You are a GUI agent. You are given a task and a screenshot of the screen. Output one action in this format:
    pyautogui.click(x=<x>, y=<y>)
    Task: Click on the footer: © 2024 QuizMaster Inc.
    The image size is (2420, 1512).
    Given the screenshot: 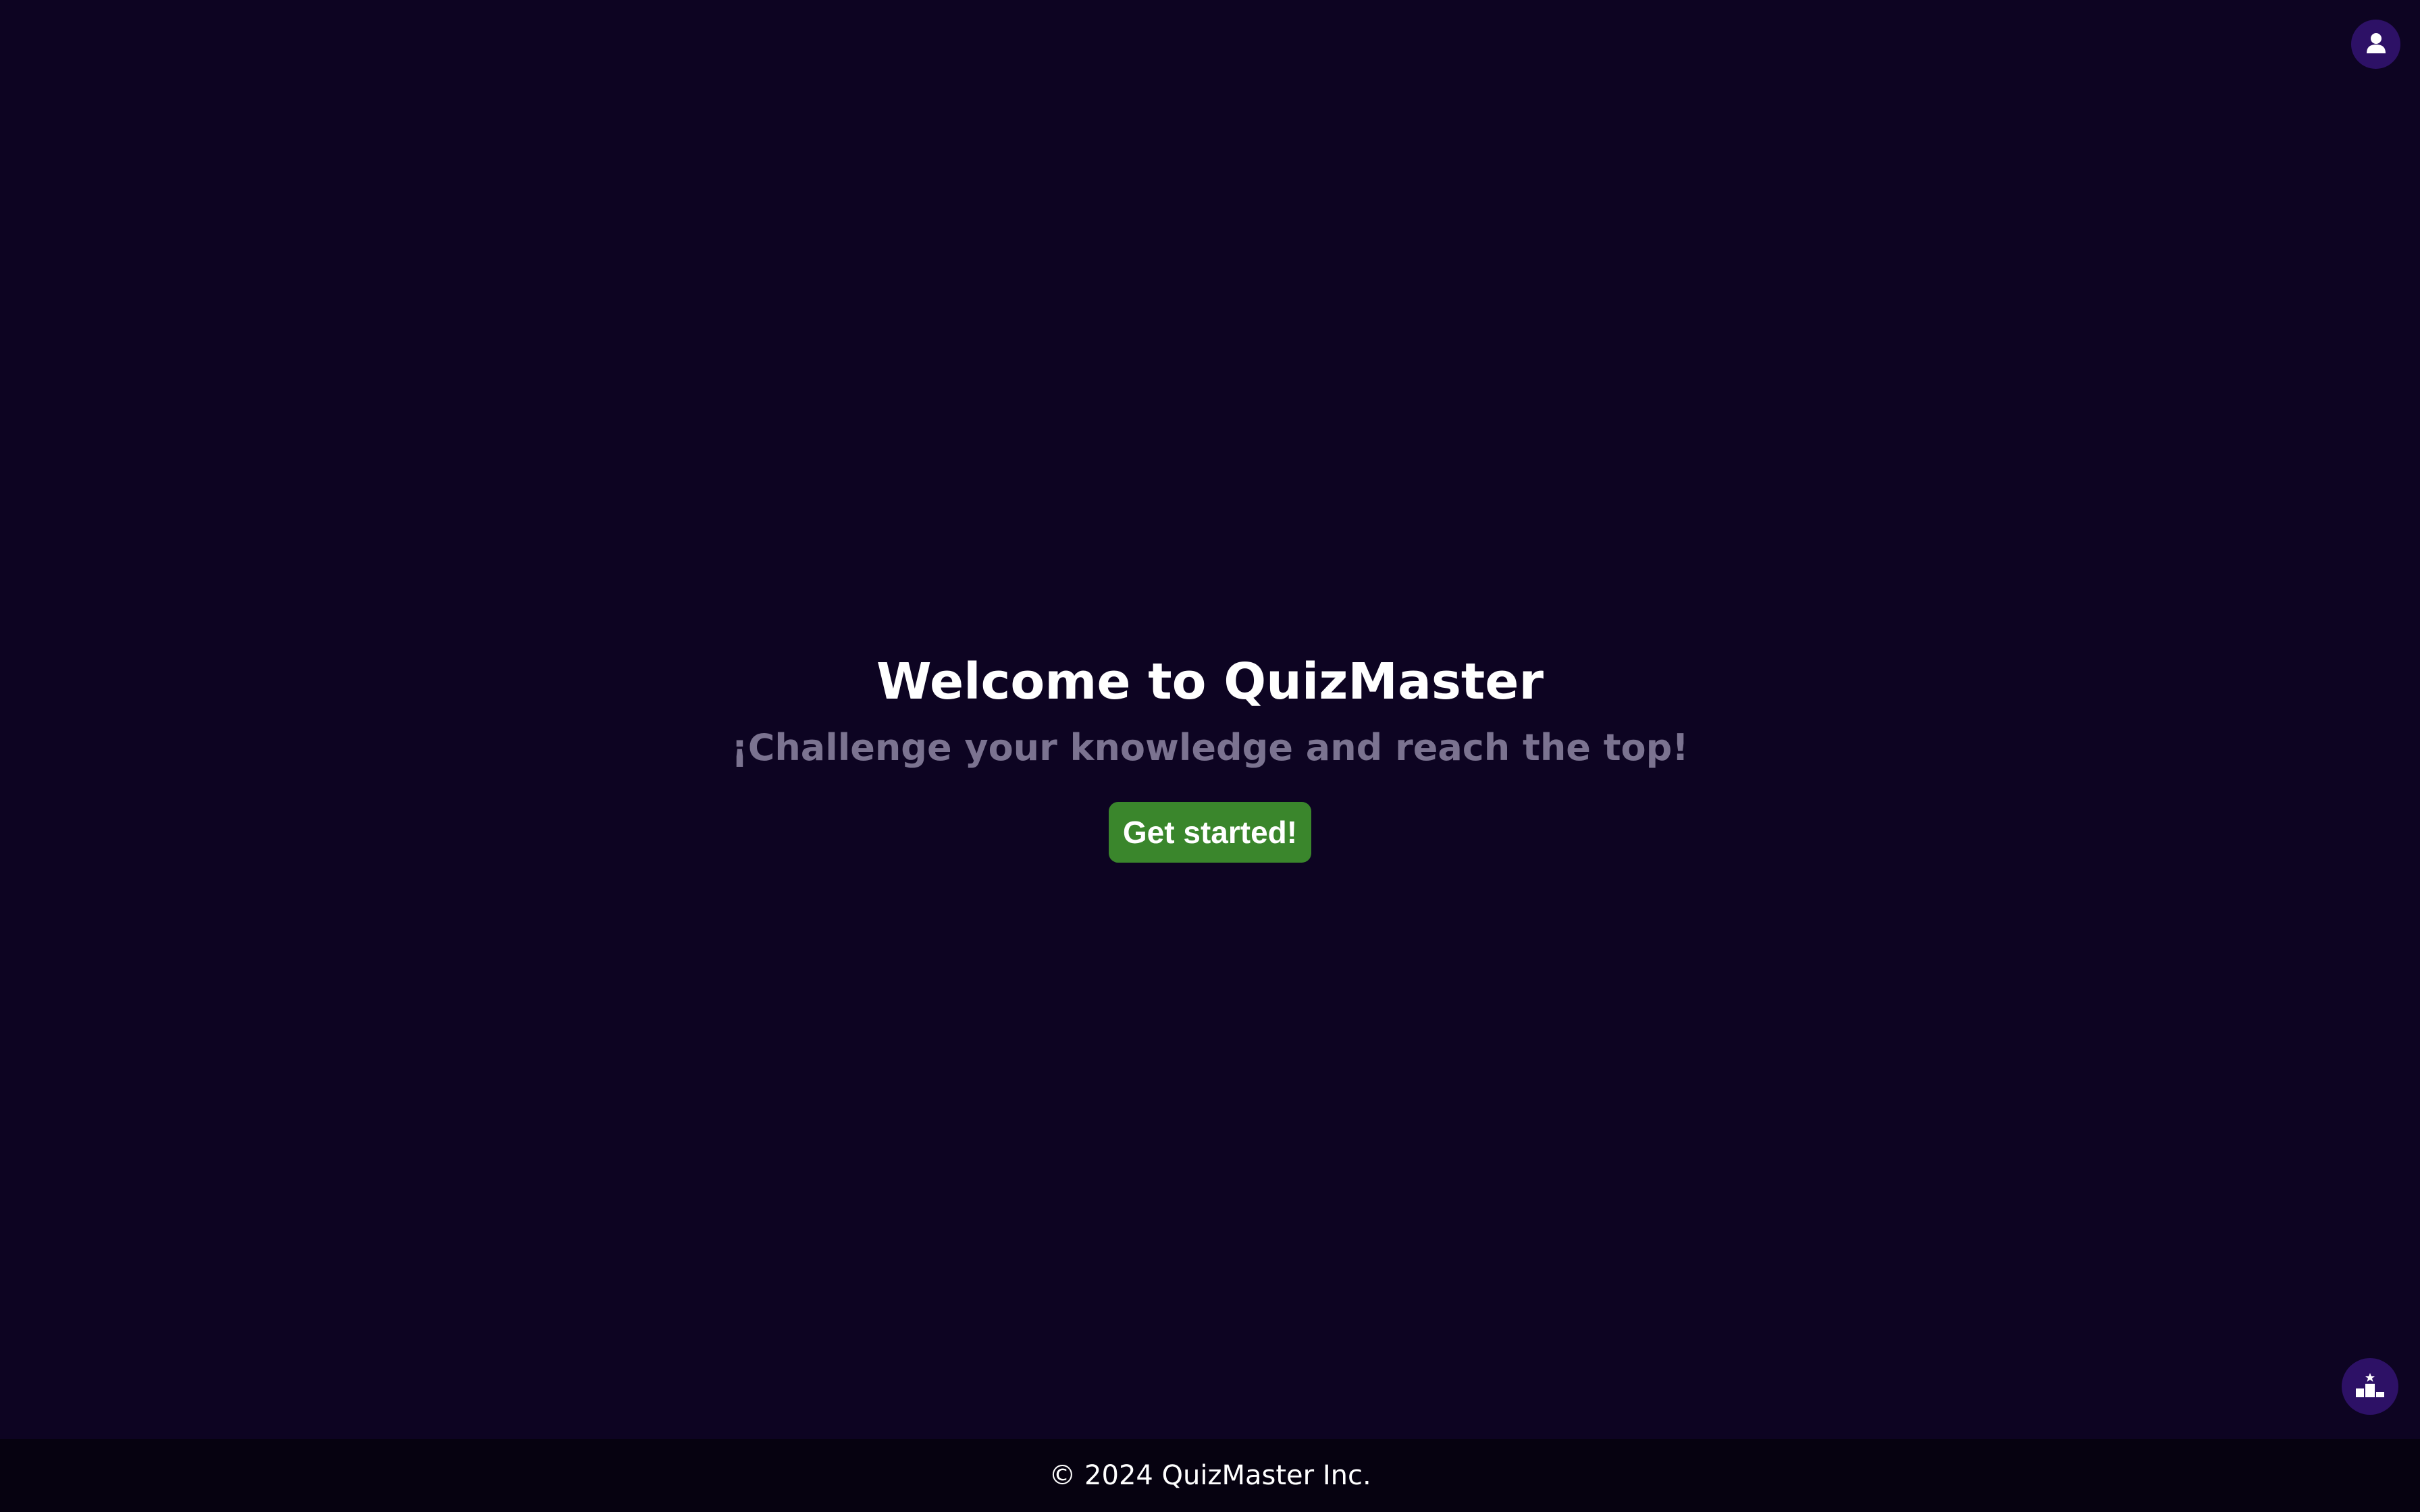 What is the action you would take?
    pyautogui.click(x=1210, y=1475)
    